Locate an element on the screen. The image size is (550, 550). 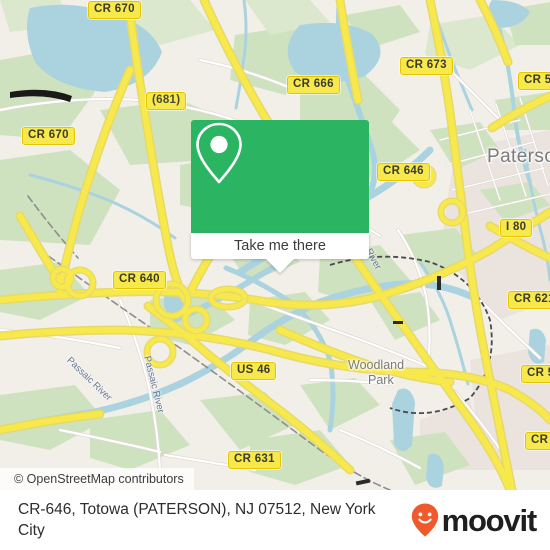
map-pin-icon is located at coordinates (219, 153).